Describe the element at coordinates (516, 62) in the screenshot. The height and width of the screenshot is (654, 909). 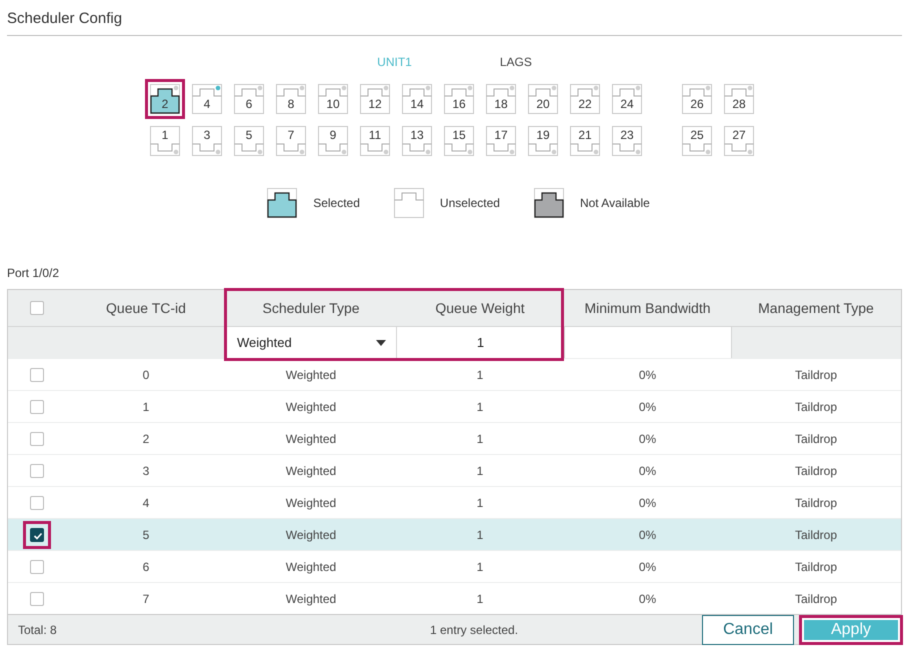
I see `unit-tab: LAGS` at that location.